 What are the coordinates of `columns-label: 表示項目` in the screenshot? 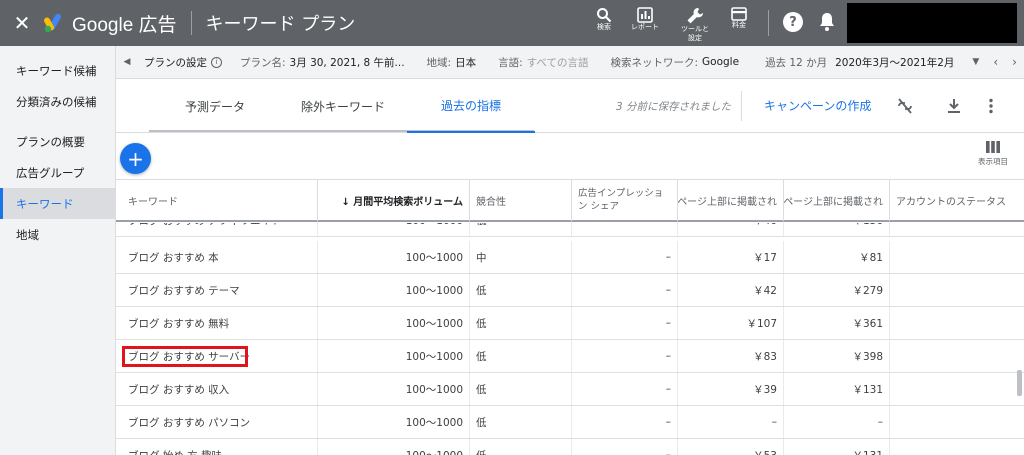 It's located at (993, 161).